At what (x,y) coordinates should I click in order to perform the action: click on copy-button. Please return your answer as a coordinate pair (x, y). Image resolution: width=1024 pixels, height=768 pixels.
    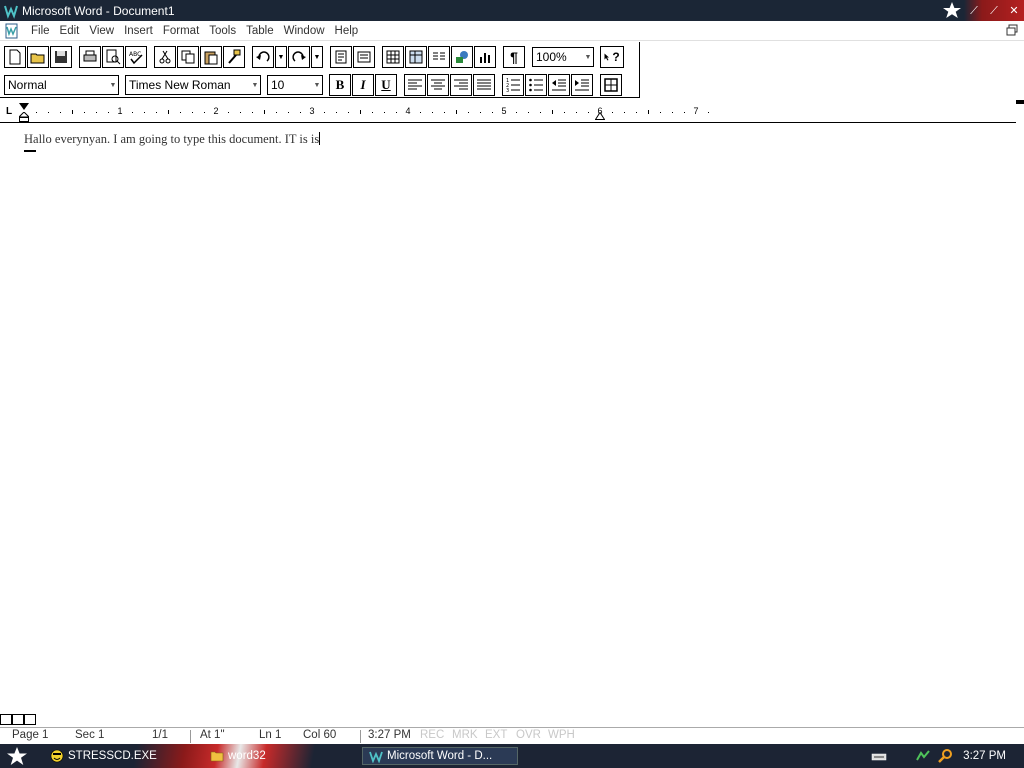
    Looking at the image, I should click on (188, 57).